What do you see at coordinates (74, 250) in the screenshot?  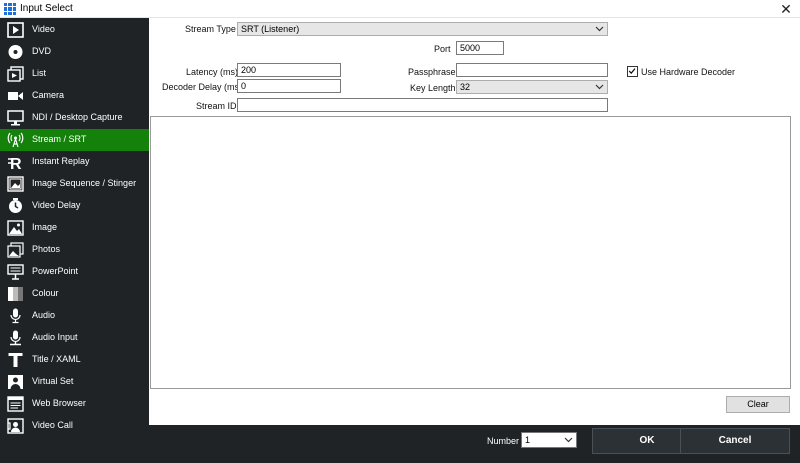 I see `sidebar-item-photos: Photos` at bounding box center [74, 250].